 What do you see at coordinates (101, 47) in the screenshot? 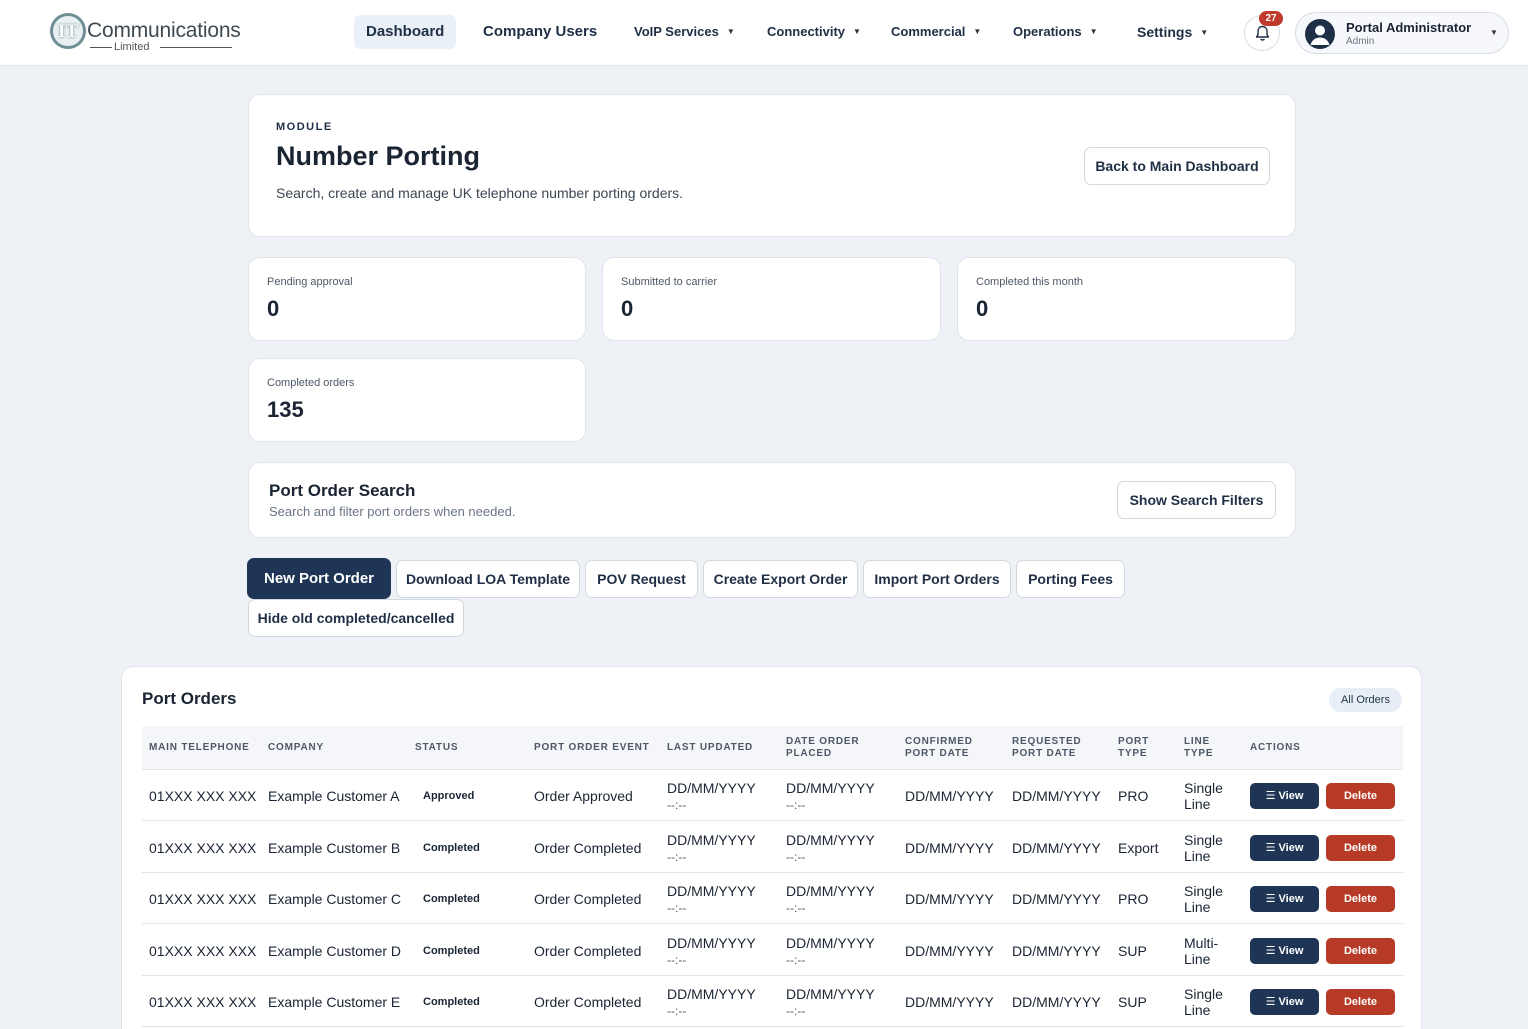
I see `logo-rule-left` at bounding box center [101, 47].